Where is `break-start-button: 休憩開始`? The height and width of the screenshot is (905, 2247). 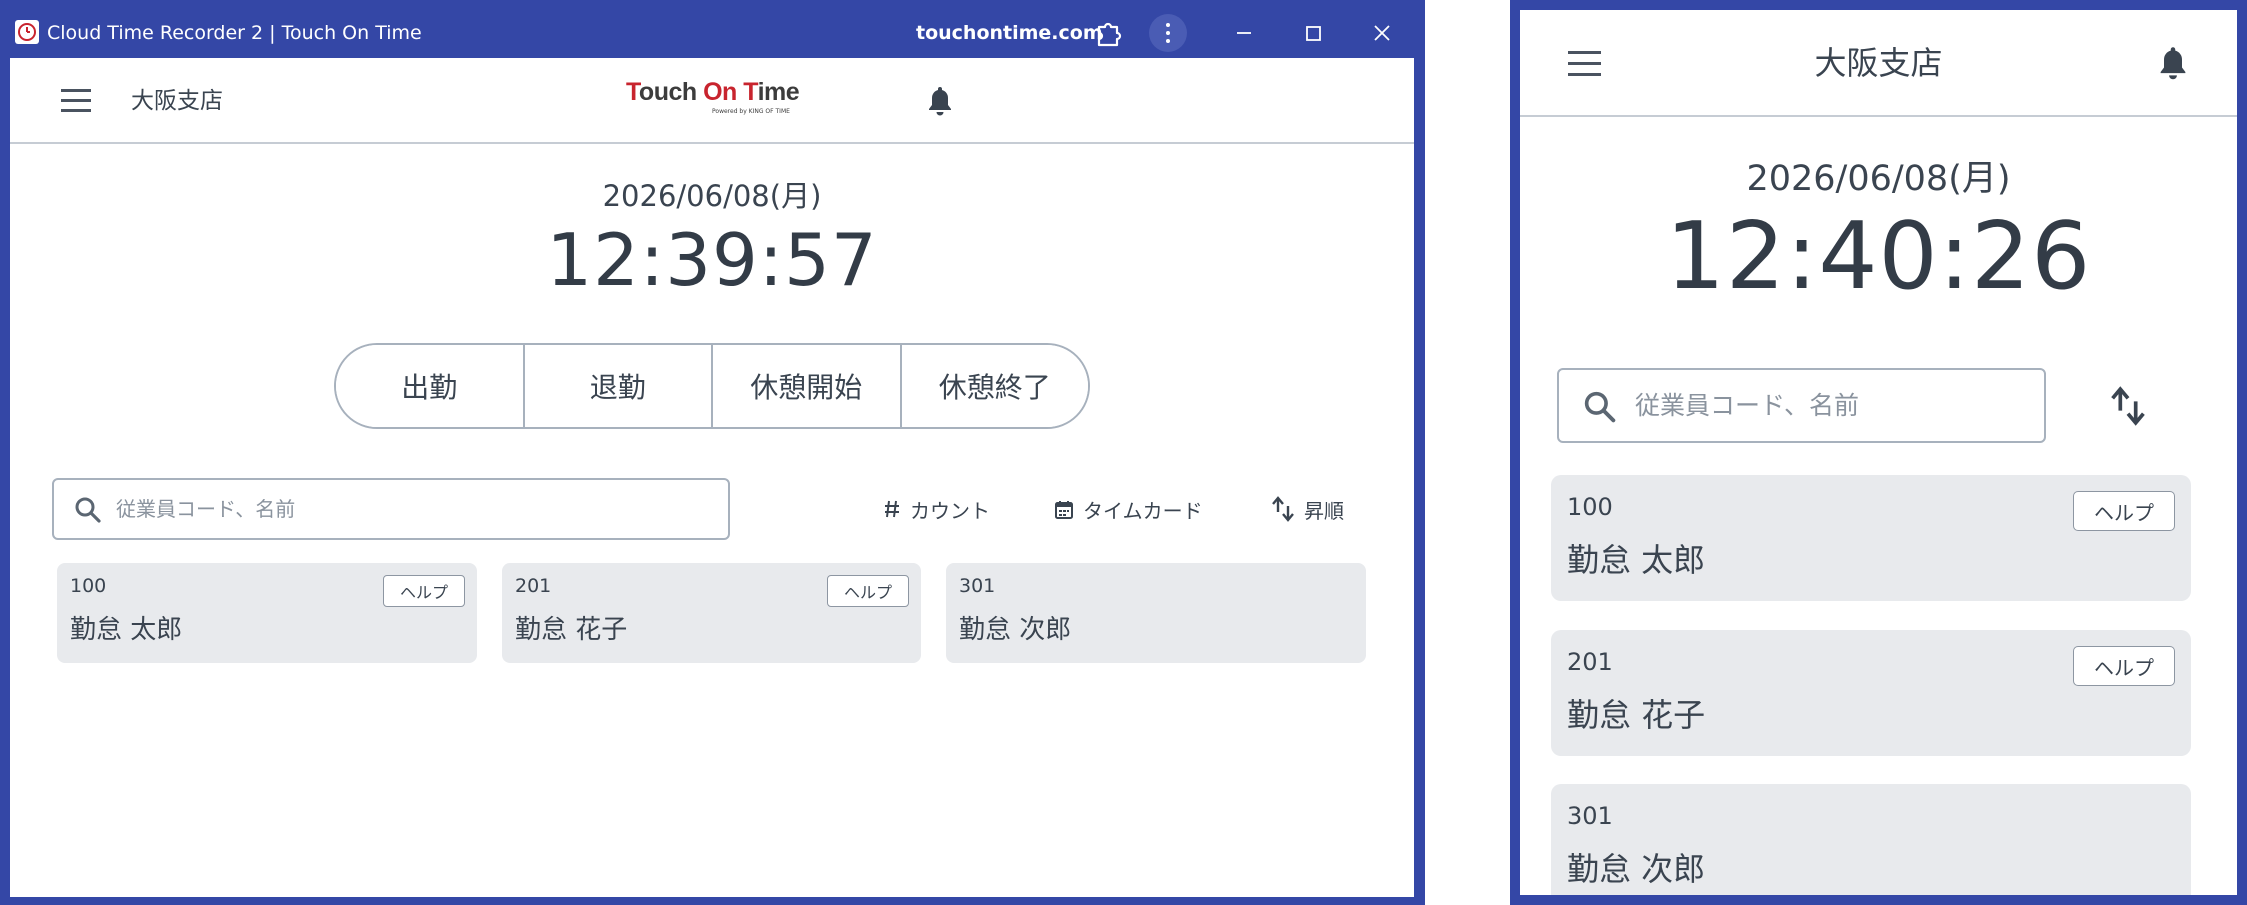 break-start-button: 休憩開始 is located at coordinates (805, 386).